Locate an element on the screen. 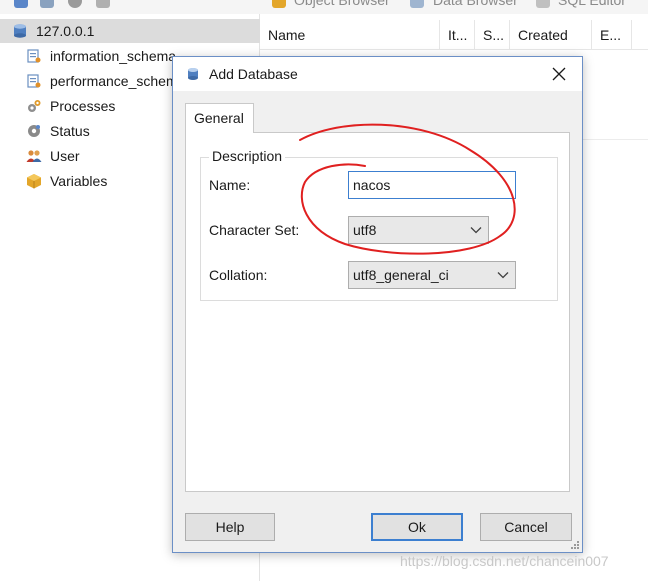  users-icon is located at coordinates (34, 156).